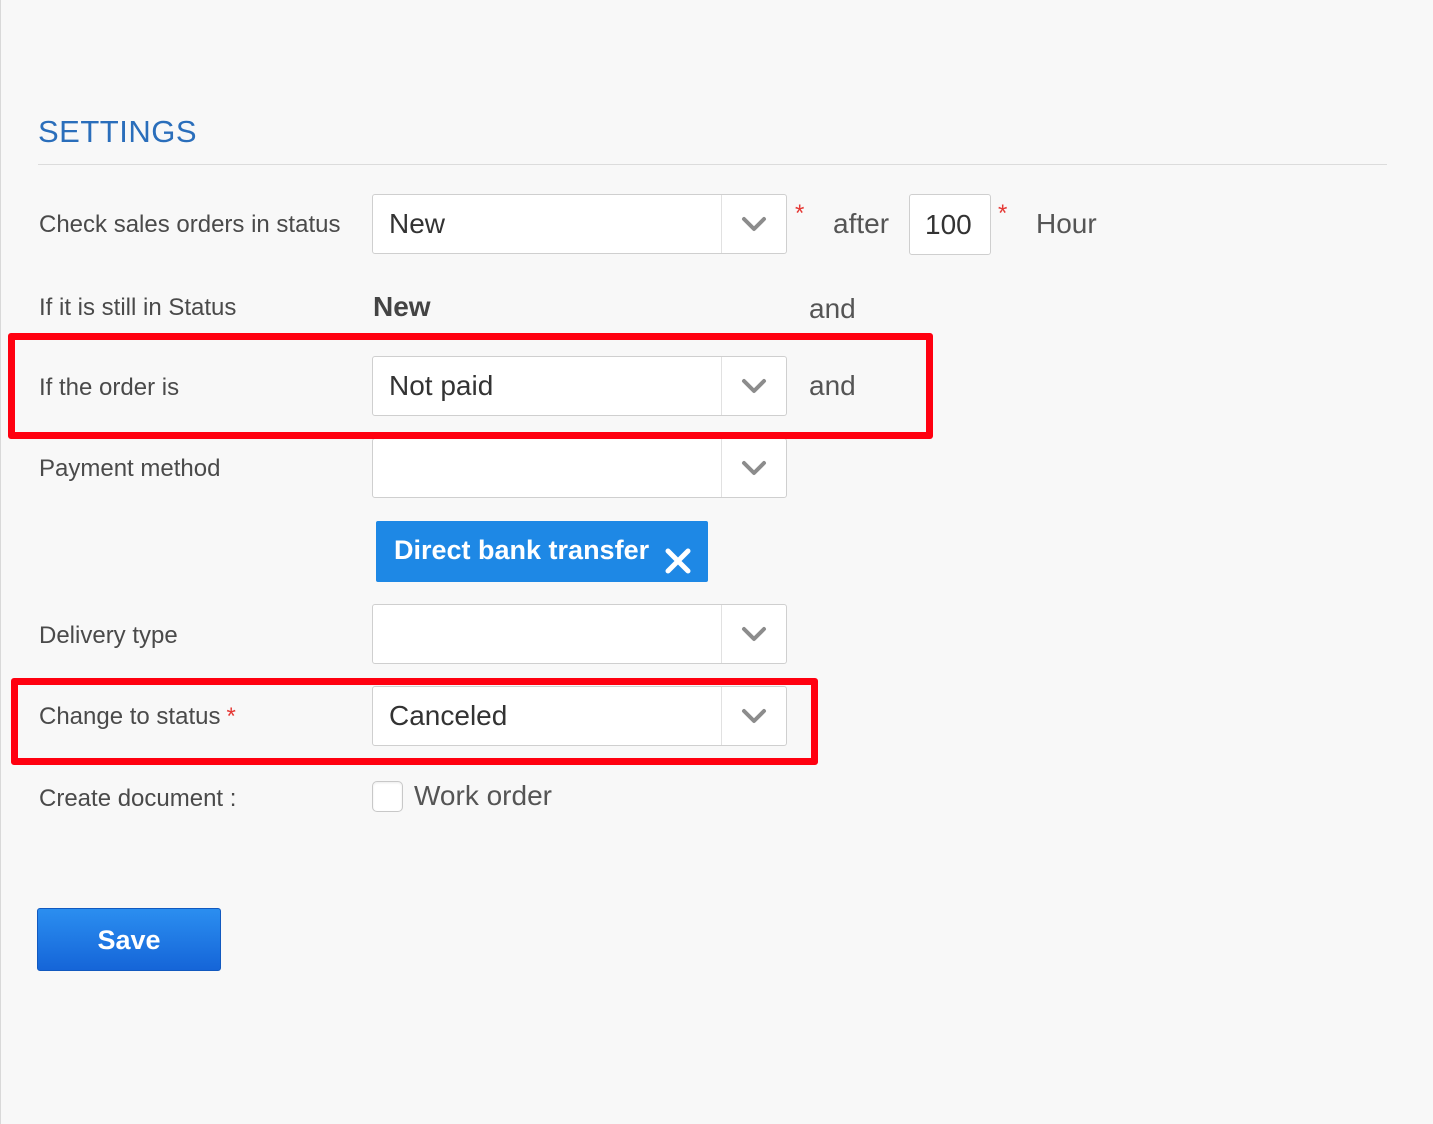 This screenshot has width=1433, height=1124. I want to click on after-text: after, so click(861, 223).